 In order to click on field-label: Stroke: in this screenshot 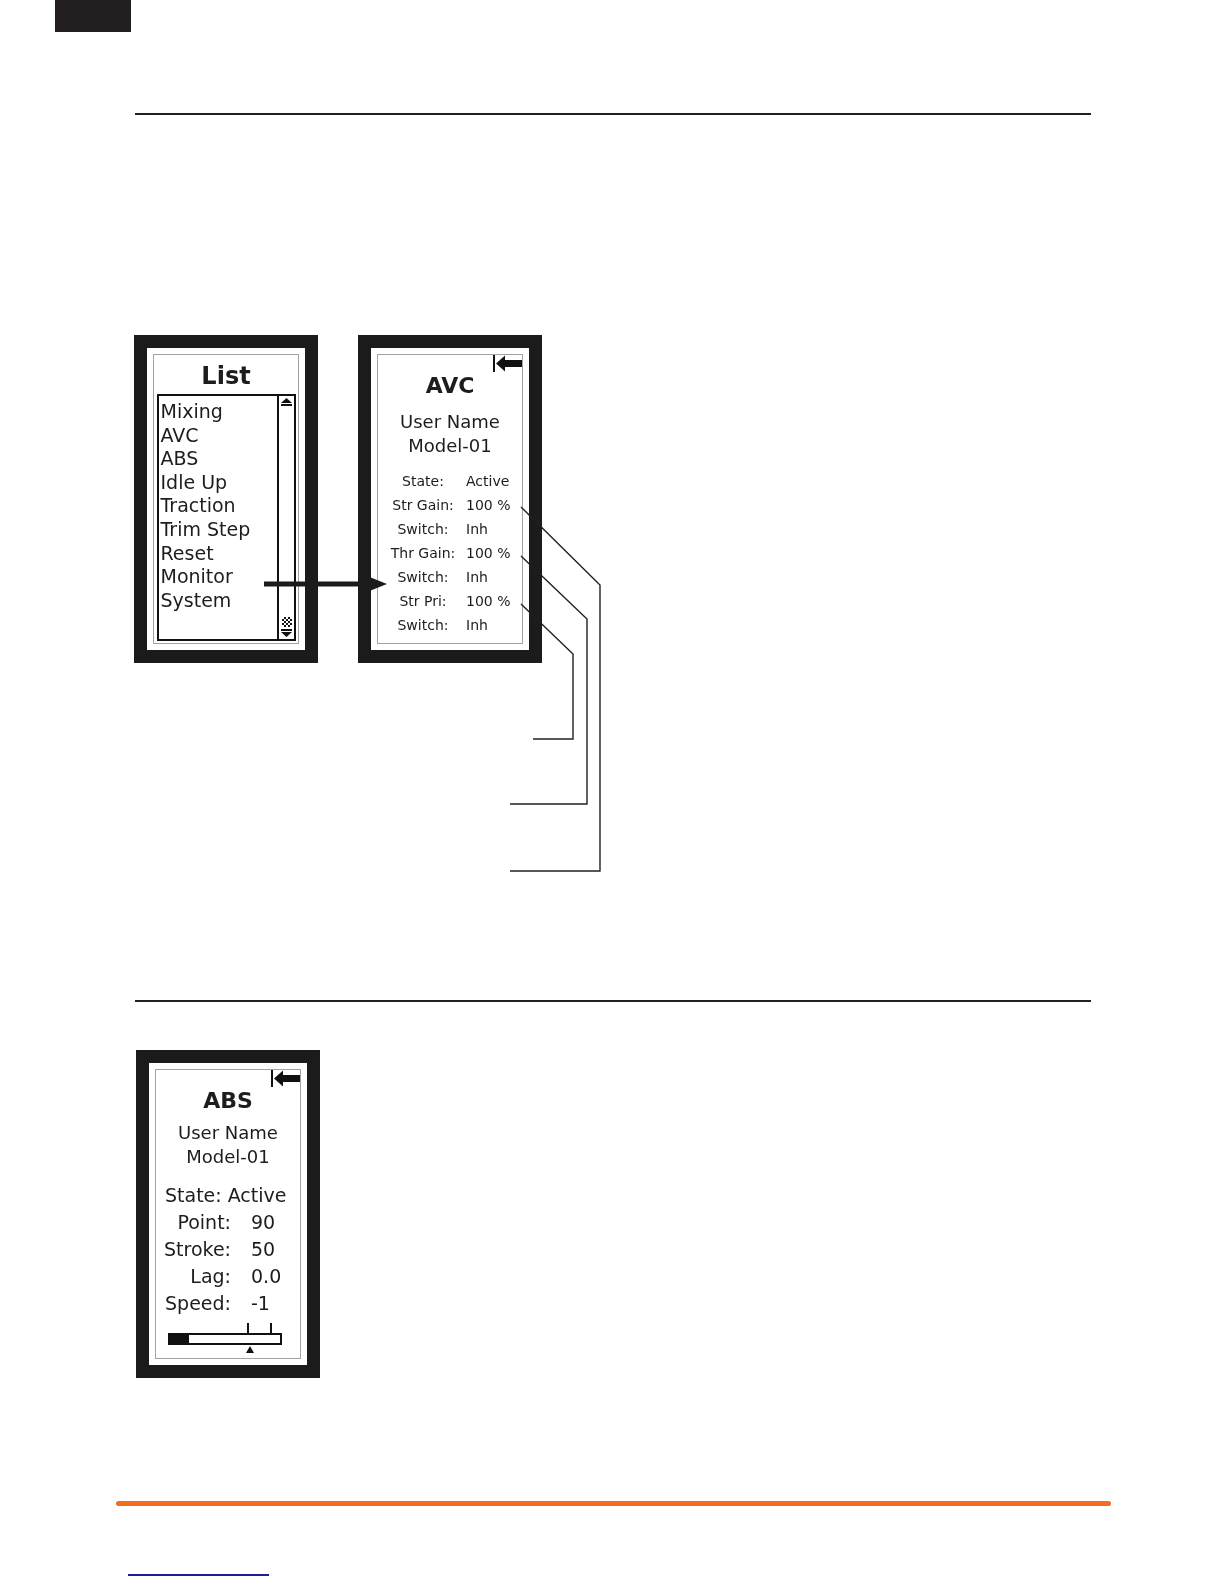, I will do `click(197, 1249)`.